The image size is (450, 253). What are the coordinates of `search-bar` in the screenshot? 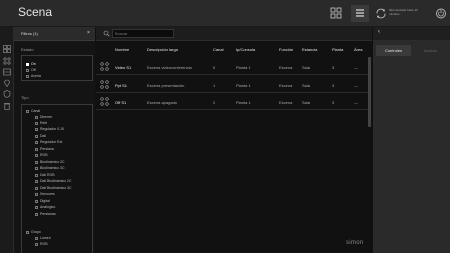 It's located at (234, 34).